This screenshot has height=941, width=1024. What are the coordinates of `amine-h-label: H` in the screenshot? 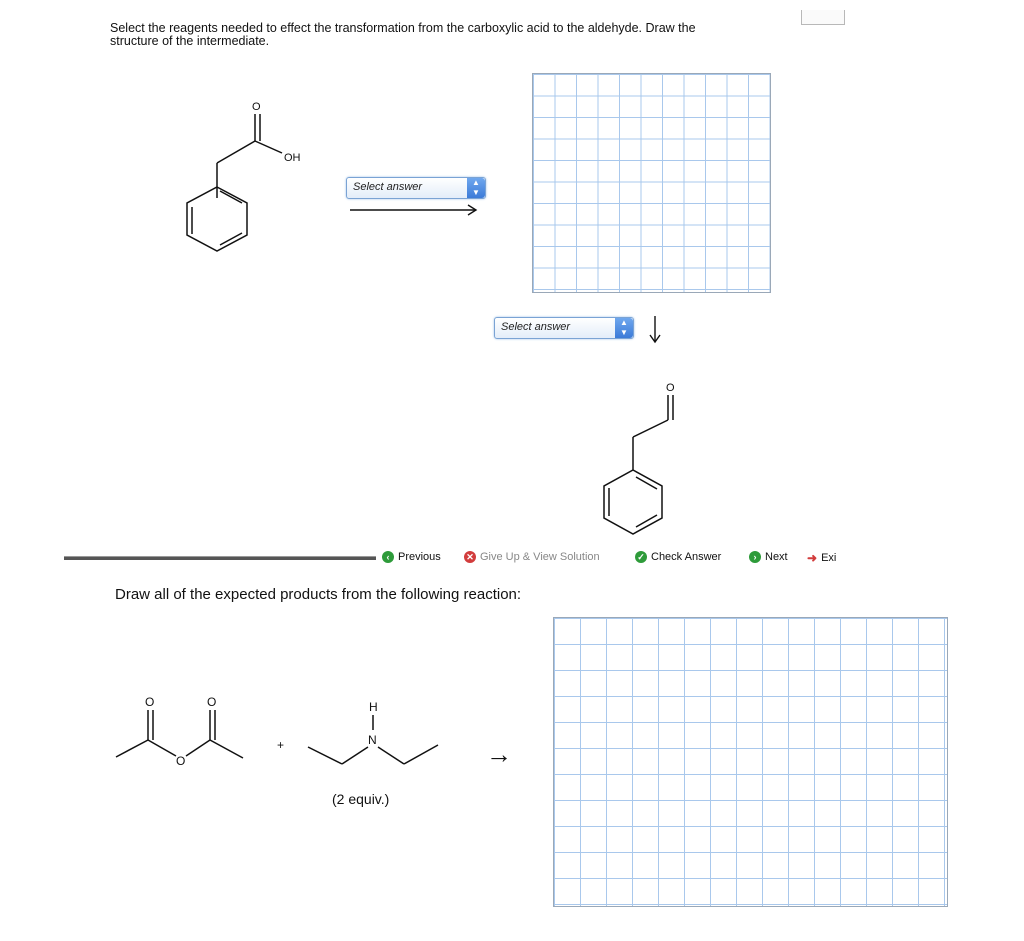 It's located at (373, 707).